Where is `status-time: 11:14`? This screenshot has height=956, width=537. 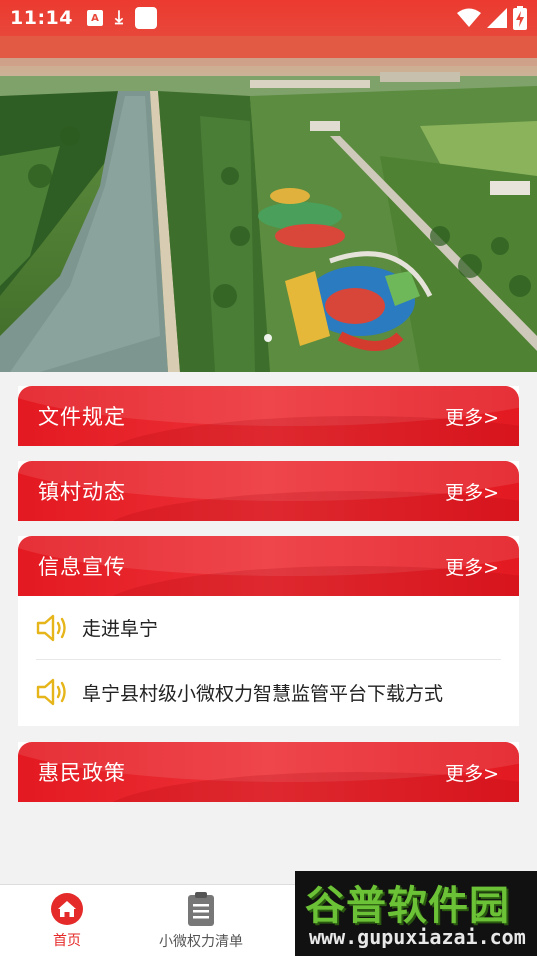 status-time: 11:14 is located at coordinates (41, 18).